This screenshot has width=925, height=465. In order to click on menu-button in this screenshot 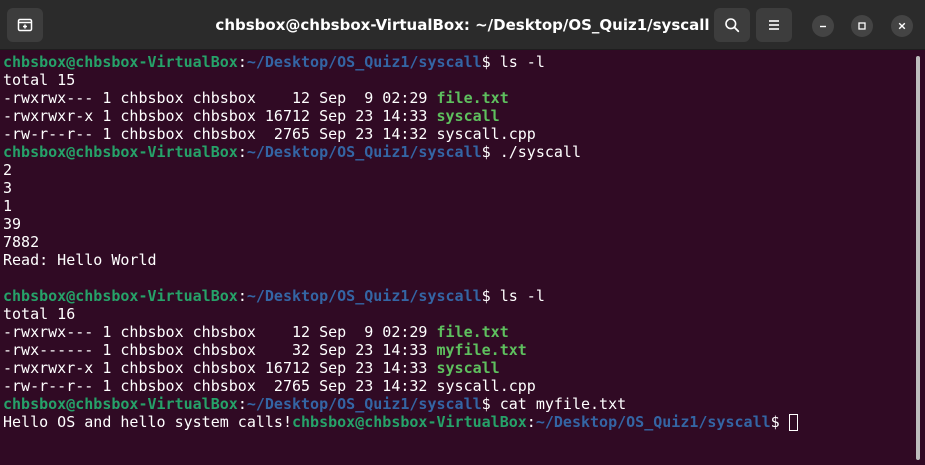, I will do `click(774, 25)`.